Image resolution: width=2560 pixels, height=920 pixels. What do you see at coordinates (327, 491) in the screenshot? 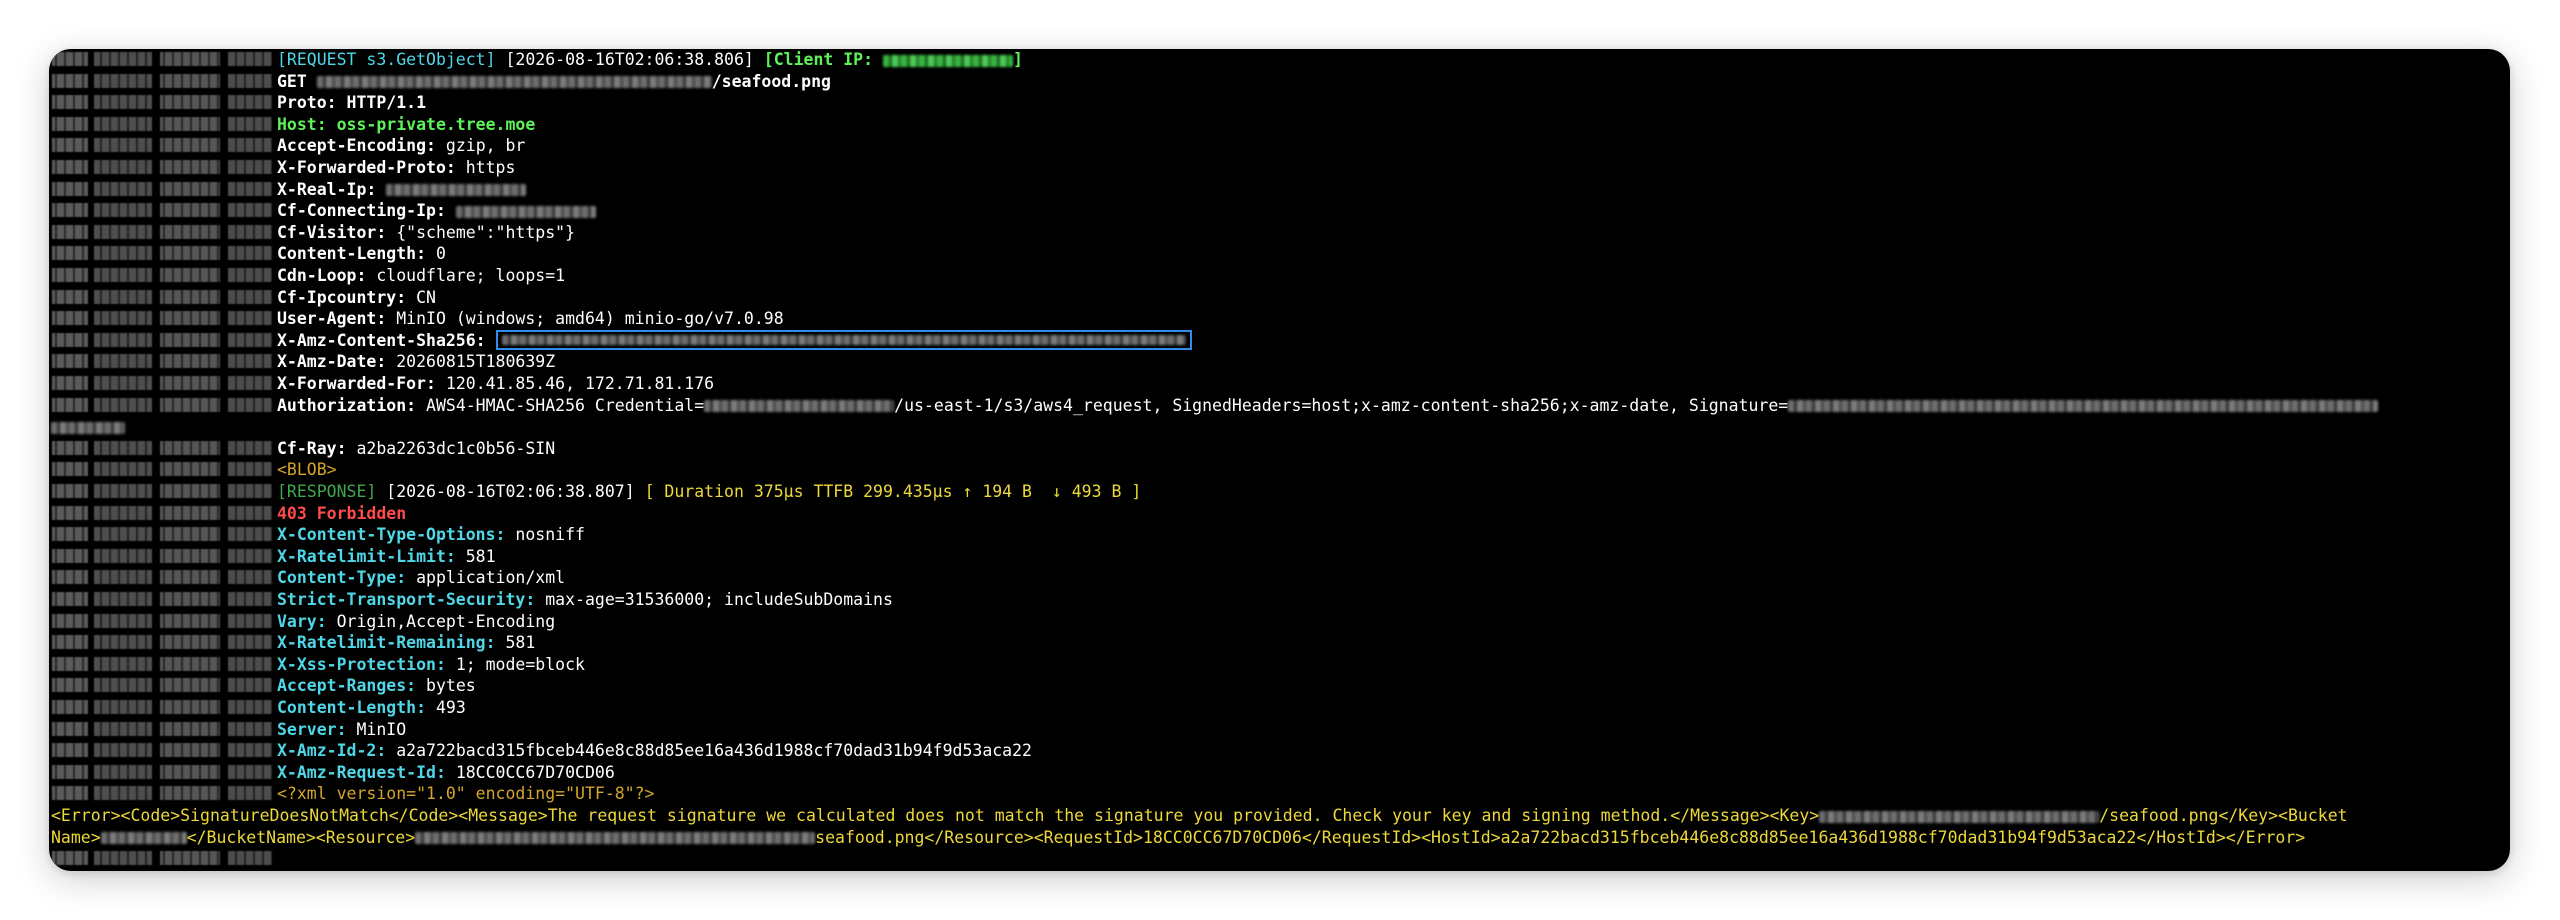
I see `response-tag: [RESPONSE]` at bounding box center [327, 491].